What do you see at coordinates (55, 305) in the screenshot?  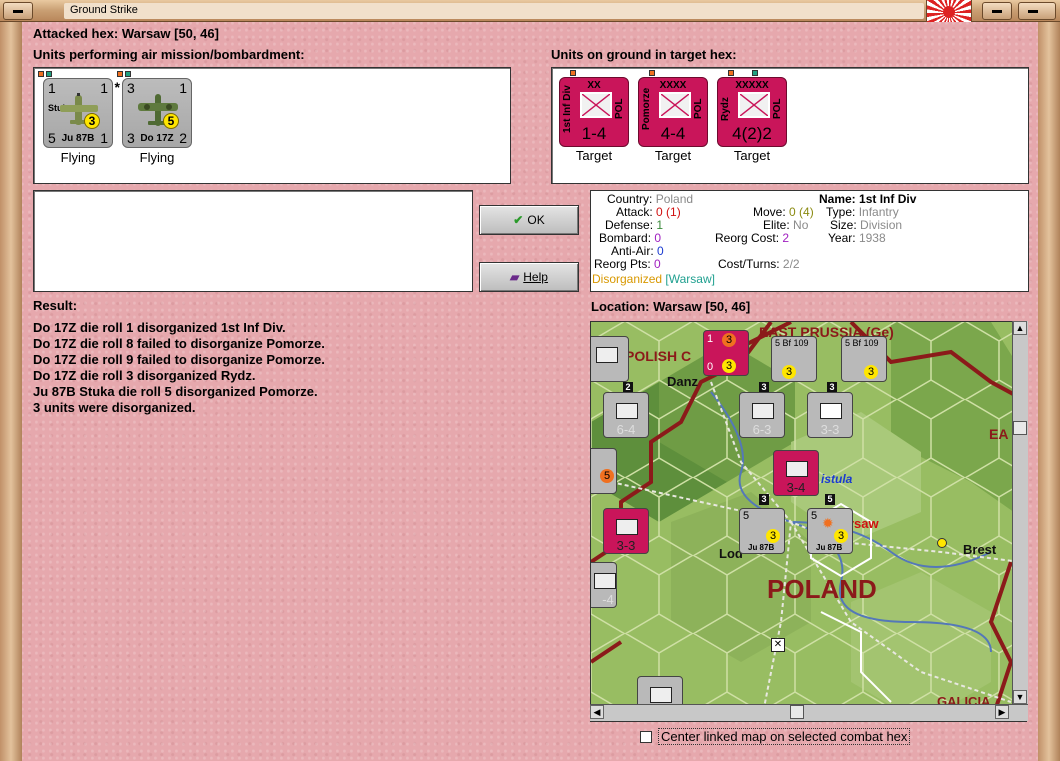 I see `result-label: Result:` at bounding box center [55, 305].